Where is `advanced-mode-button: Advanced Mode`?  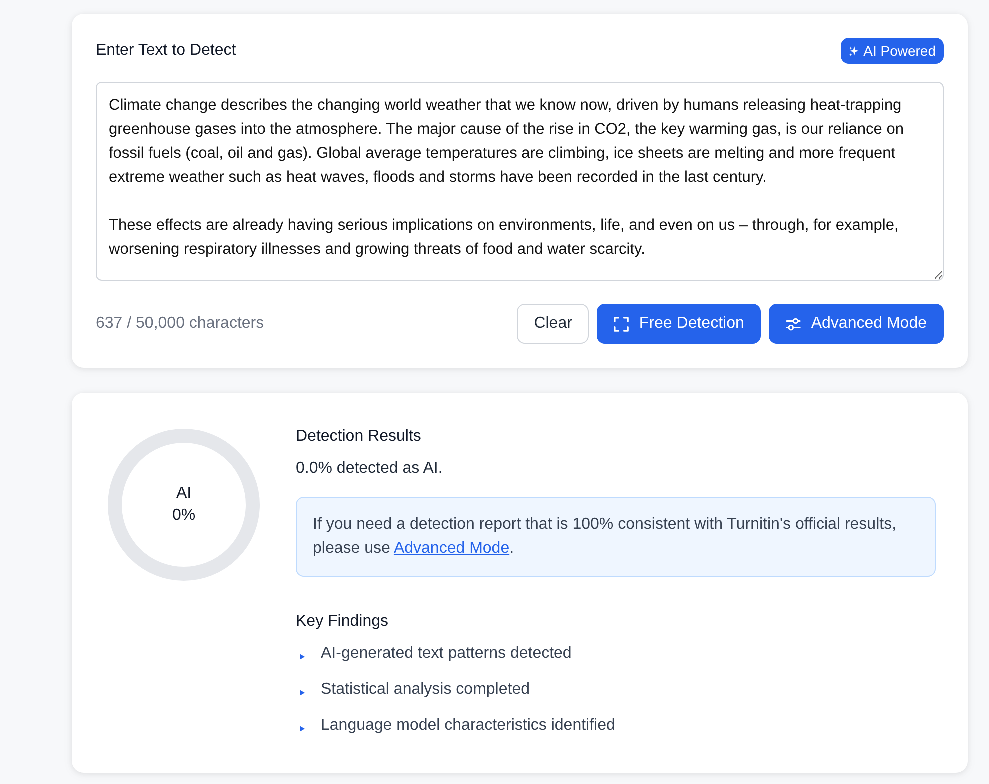
advanced-mode-button: Advanced Mode is located at coordinates (856, 324).